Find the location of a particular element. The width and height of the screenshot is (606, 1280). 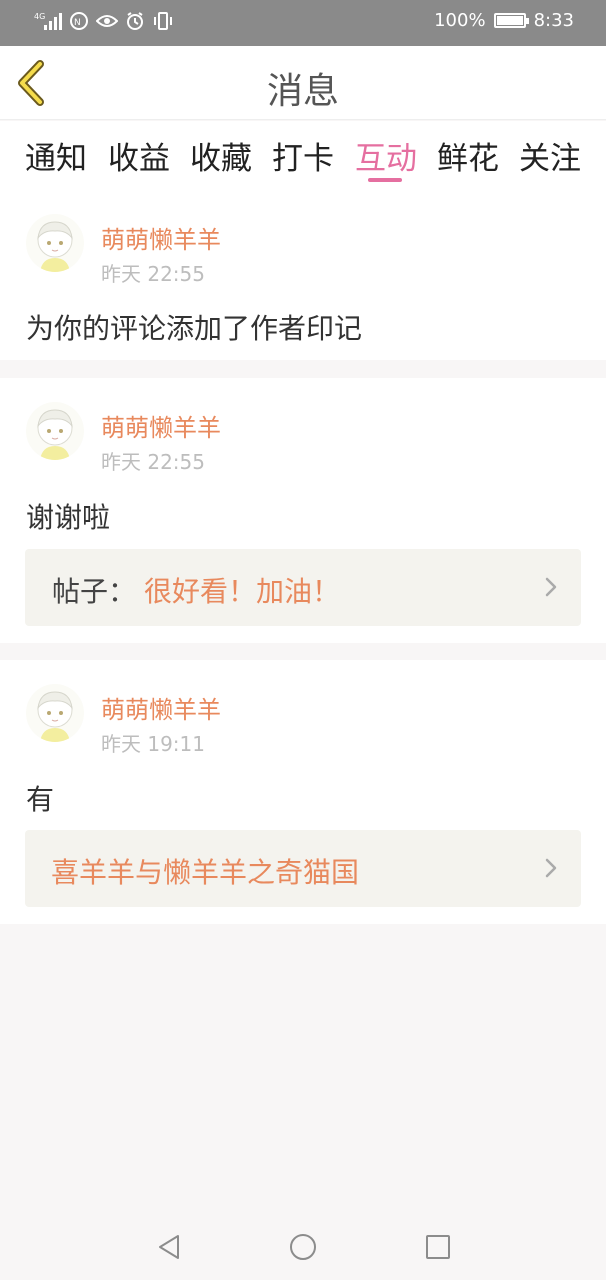

clock: 8:33 is located at coordinates (553, 20).